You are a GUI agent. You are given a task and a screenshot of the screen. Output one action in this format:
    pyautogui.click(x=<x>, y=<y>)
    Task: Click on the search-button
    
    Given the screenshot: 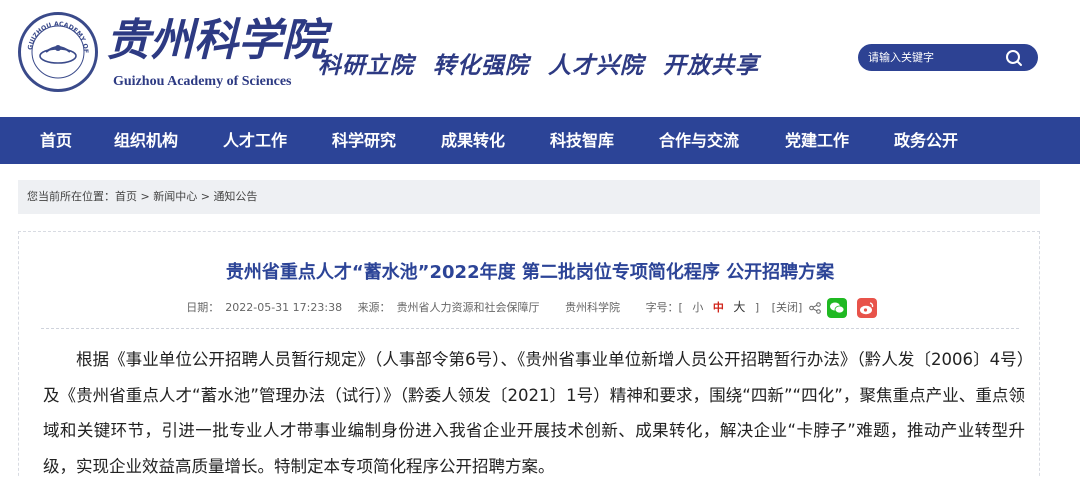 What is the action you would take?
    pyautogui.click(x=1014, y=57)
    